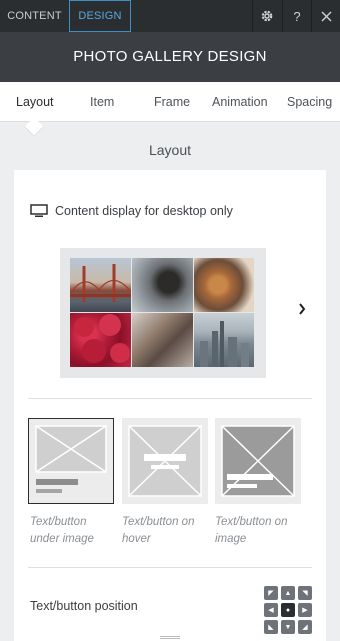 The width and height of the screenshot is (340, 641). I want to click on position-bottom-right: ◢, so click(305, 627).